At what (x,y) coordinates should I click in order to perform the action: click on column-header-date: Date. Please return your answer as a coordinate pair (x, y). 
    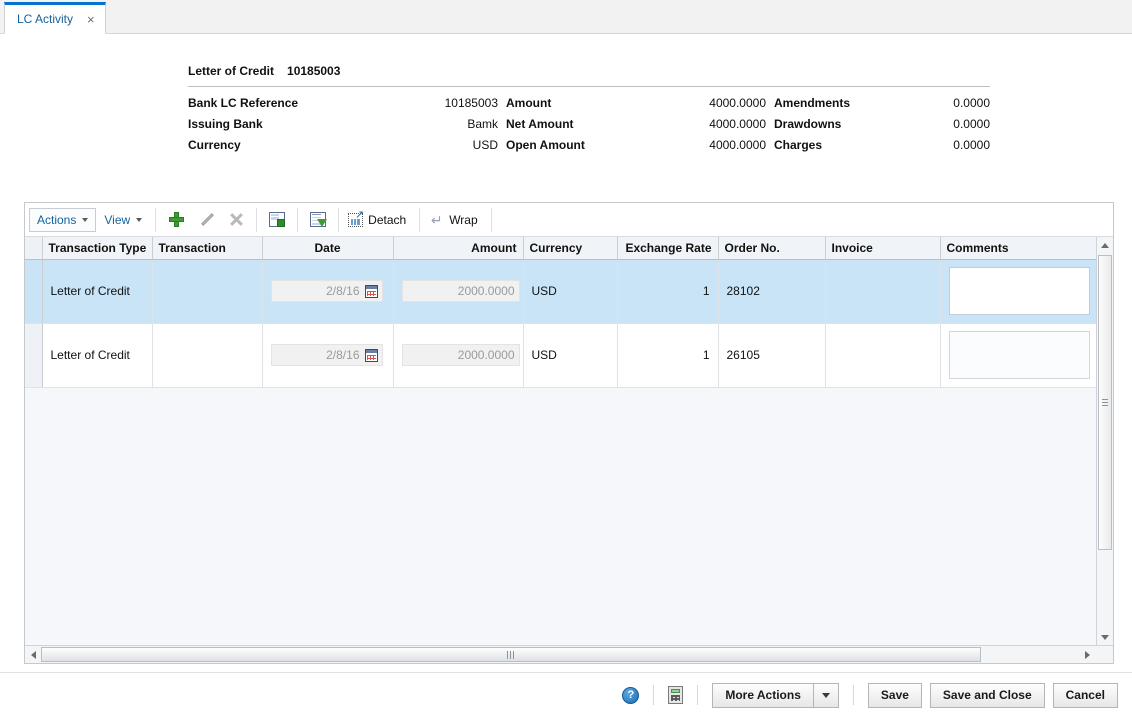
    Looking at the image, I should click on (328, 248).